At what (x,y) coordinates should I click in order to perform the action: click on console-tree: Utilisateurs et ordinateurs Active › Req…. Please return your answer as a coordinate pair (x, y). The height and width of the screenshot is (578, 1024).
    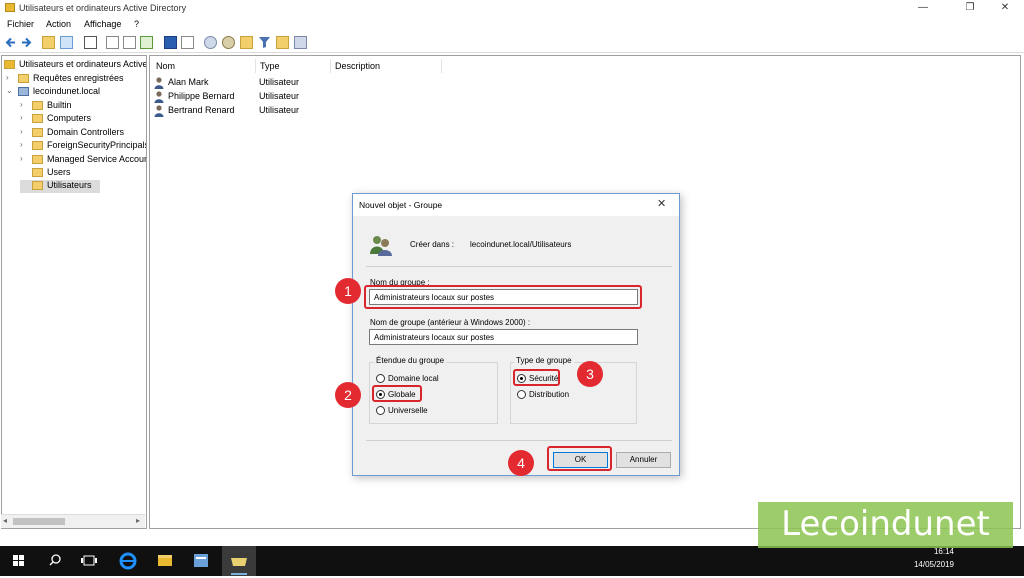
    Looking at the image, I should click on (74, 292).